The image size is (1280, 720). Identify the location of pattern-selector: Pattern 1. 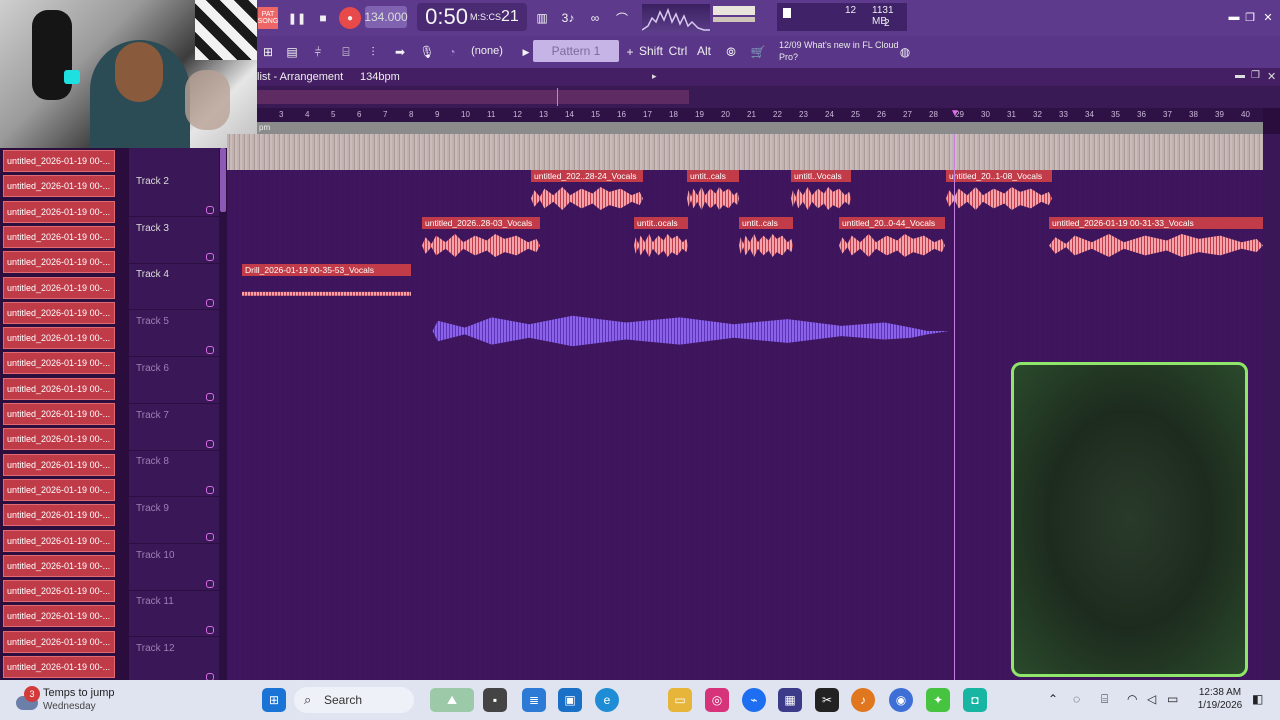
(576, 51).